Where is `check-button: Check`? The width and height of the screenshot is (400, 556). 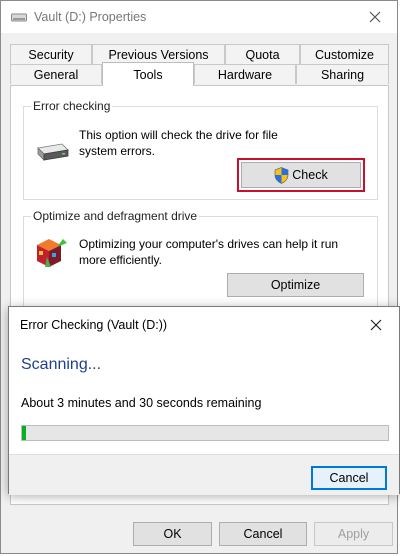
check-button: Check is located at coordinates (301, 175).